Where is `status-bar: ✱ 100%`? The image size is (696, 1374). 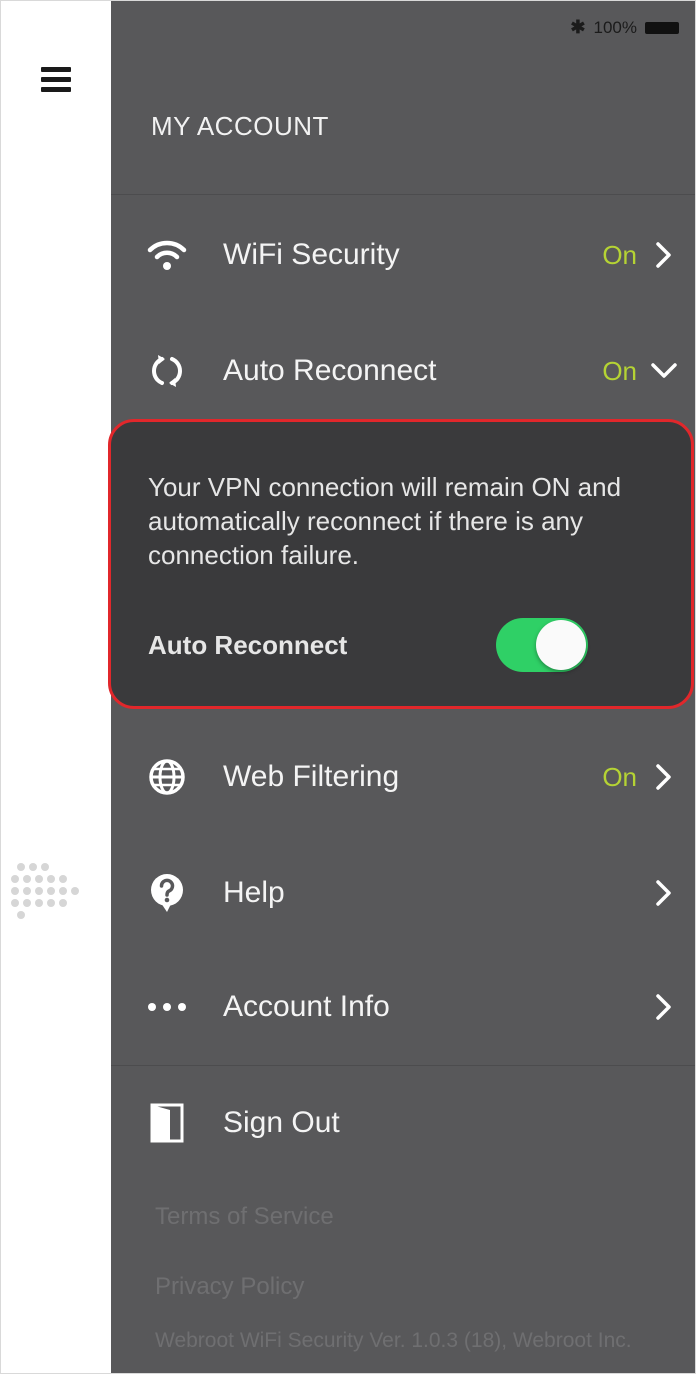
status-bar: ✱ 100% is located at coordinates (624, 27).